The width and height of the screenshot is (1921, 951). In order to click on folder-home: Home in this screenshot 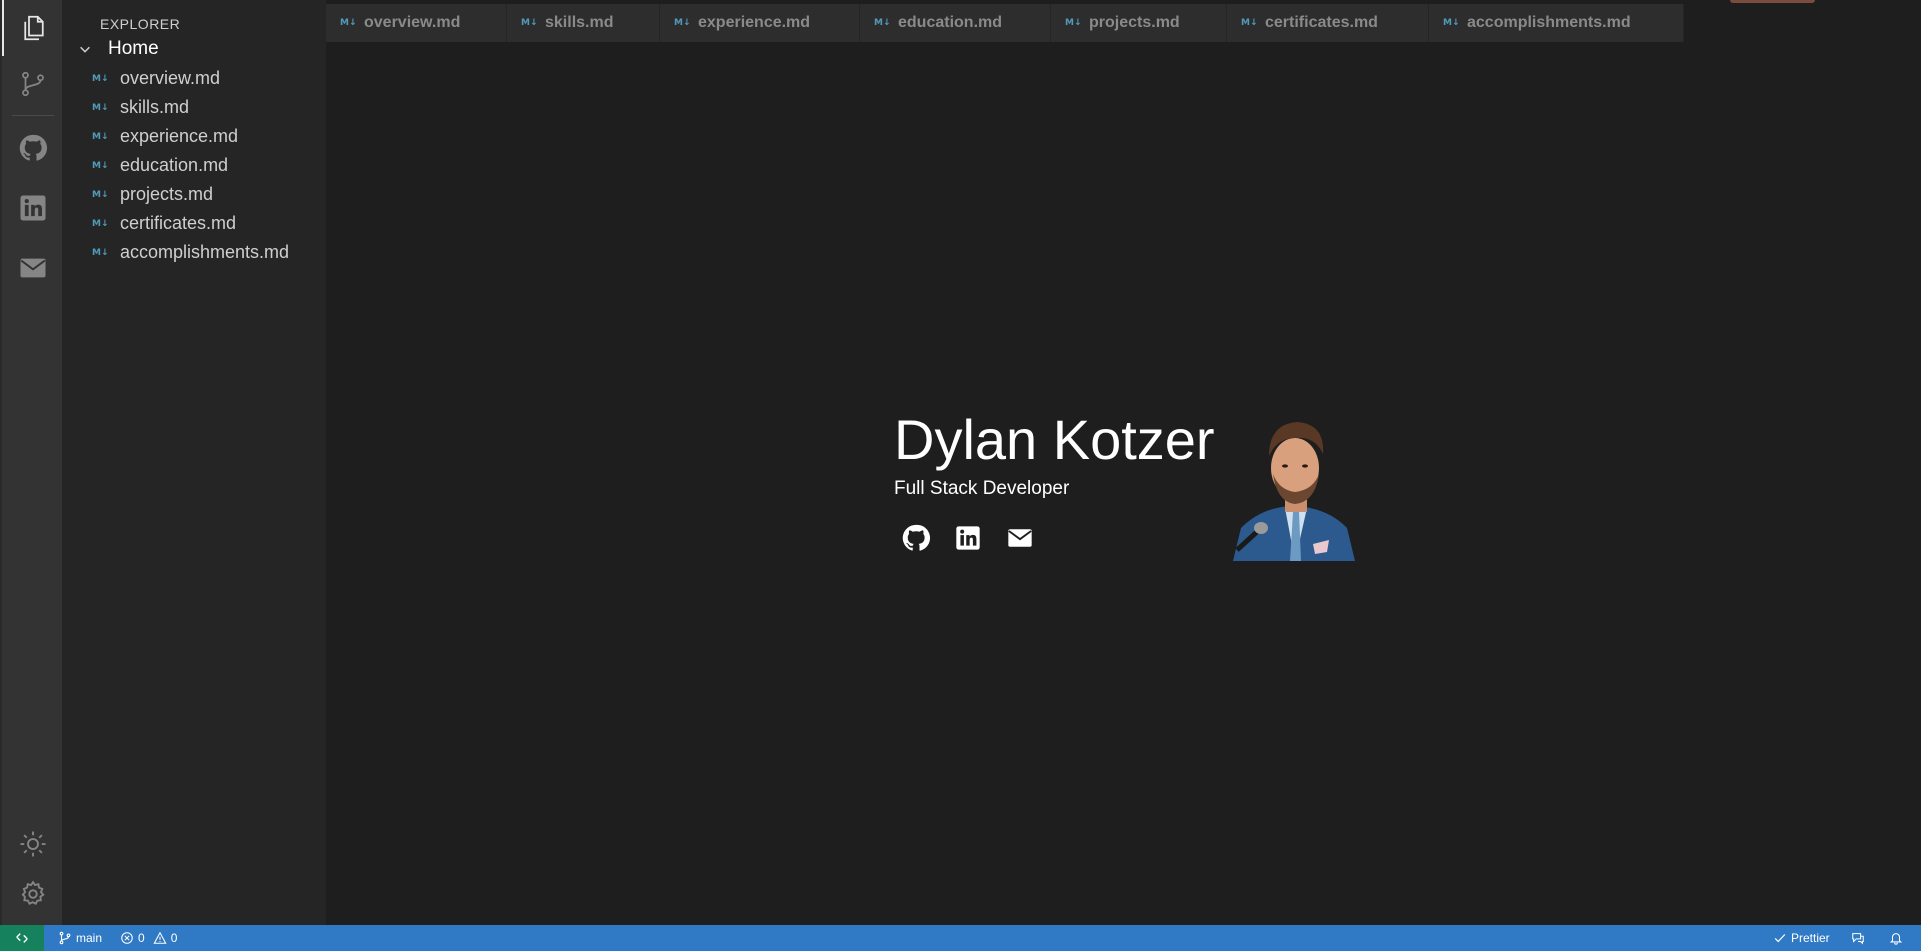, I will do `click(116, 49)`.